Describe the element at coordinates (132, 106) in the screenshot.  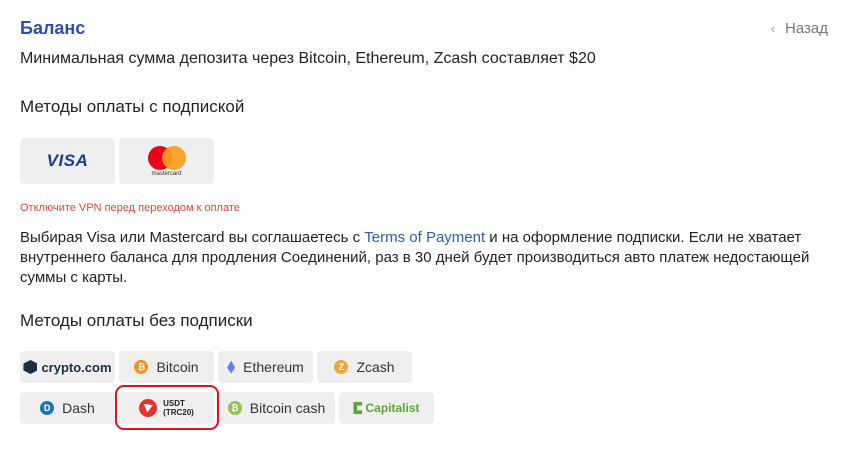
I see `subscription-heading: Методы оплаты с подпиской` at that location.